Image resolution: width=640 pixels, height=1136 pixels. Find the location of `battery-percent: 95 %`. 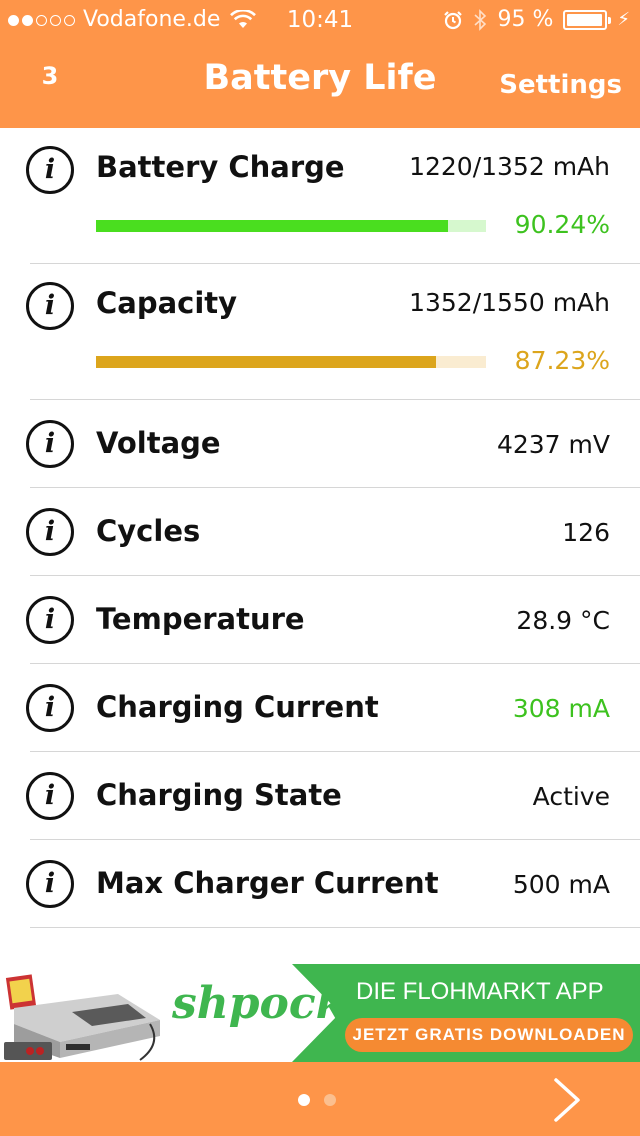

battery-percent: 95 % is located at coordinates (525, 19).